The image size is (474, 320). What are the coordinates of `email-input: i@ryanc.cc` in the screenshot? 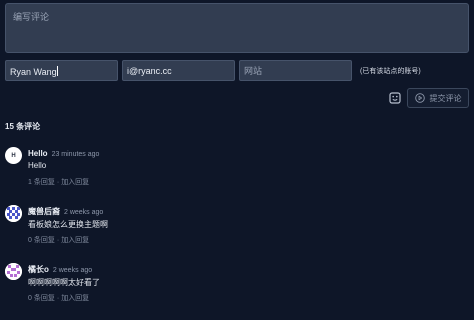 It's located at (178, 70).